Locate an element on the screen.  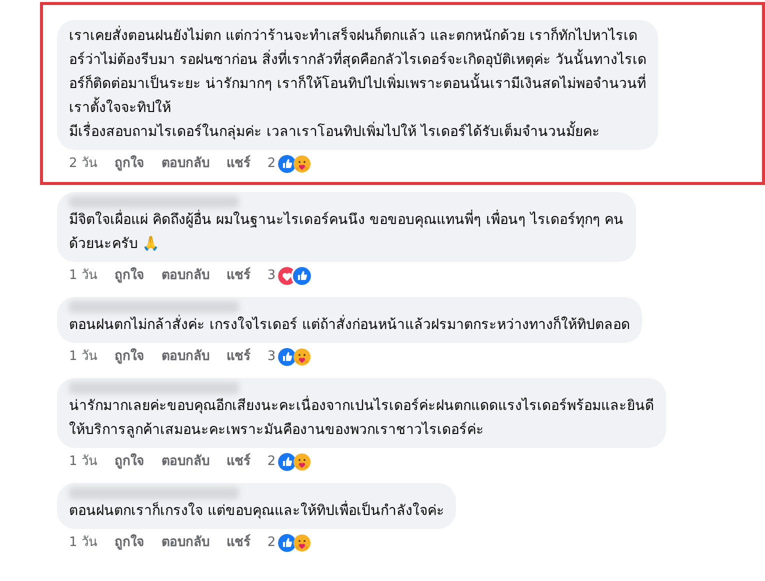
comment-text: อร์ก็ติดต่อมาเป็นระยะ น่ารักมากๆ เราก็ให้โอนทิปไปเพิ่มเพราะตอนนั้นเรามีเงินสดไม่พอจำนวนที่ is located at coordinates (357, 84).